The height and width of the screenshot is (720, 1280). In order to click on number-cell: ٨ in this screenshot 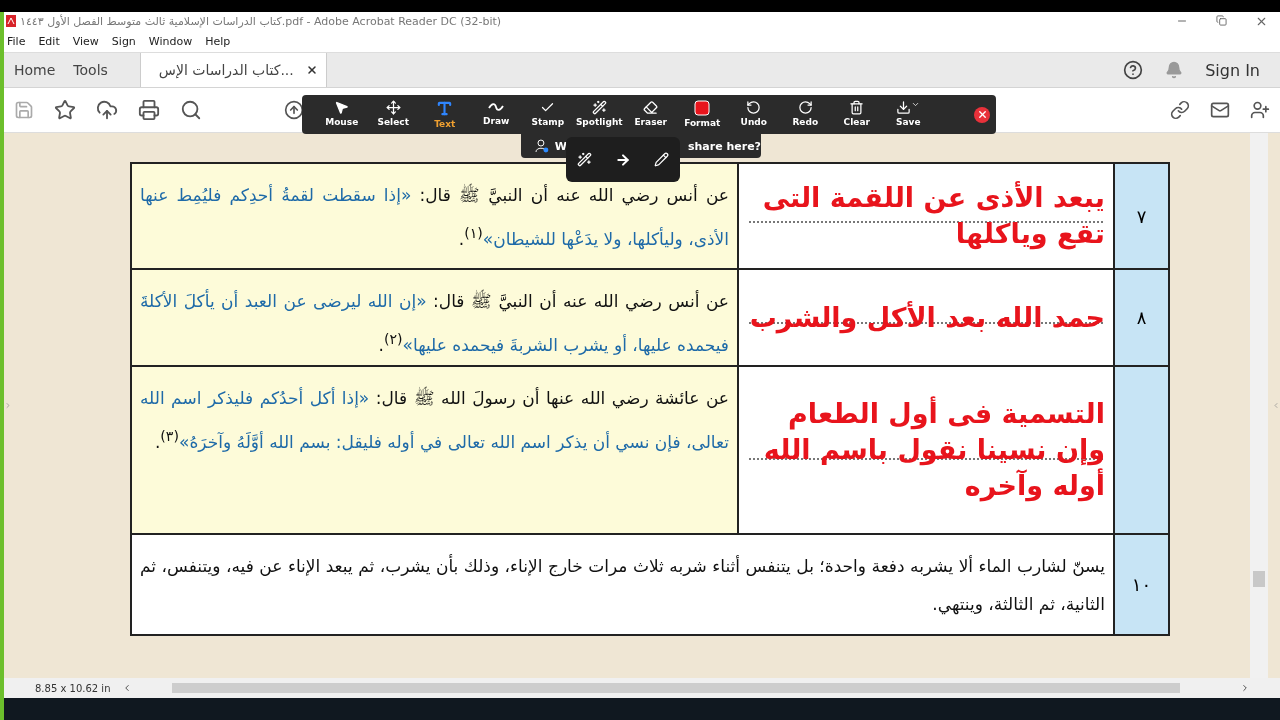, I will do `click(1141, 317)`.